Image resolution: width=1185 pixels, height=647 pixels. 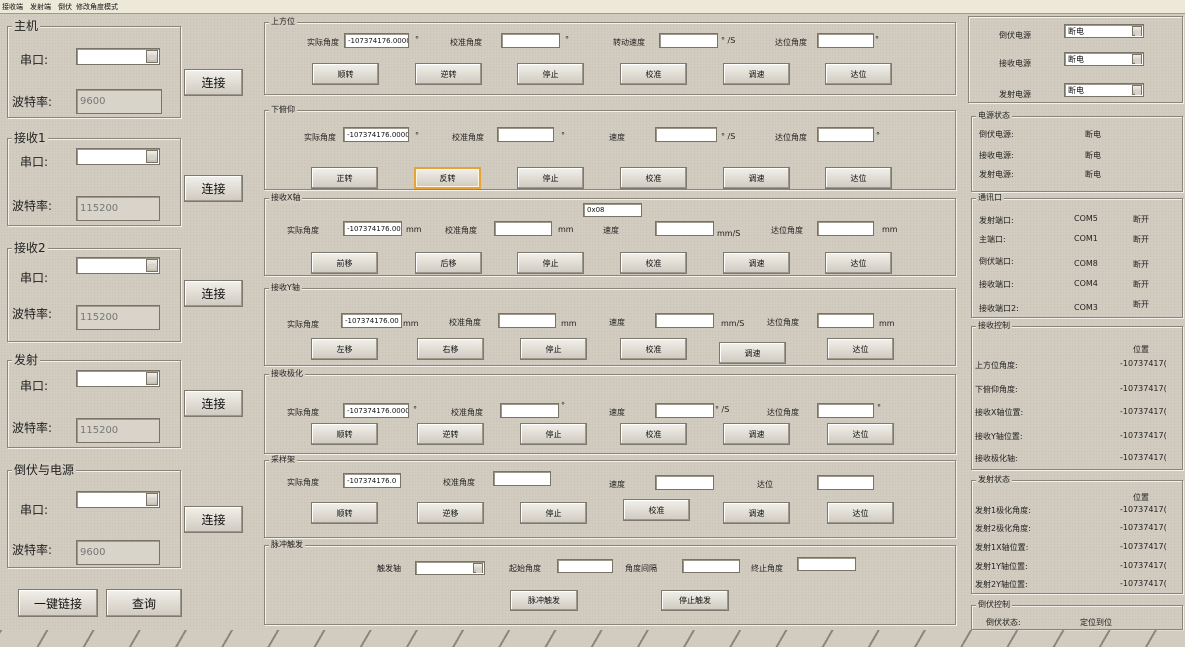 I want to click on menu-item-receiver: 接收端, so click(x=12, y=7).